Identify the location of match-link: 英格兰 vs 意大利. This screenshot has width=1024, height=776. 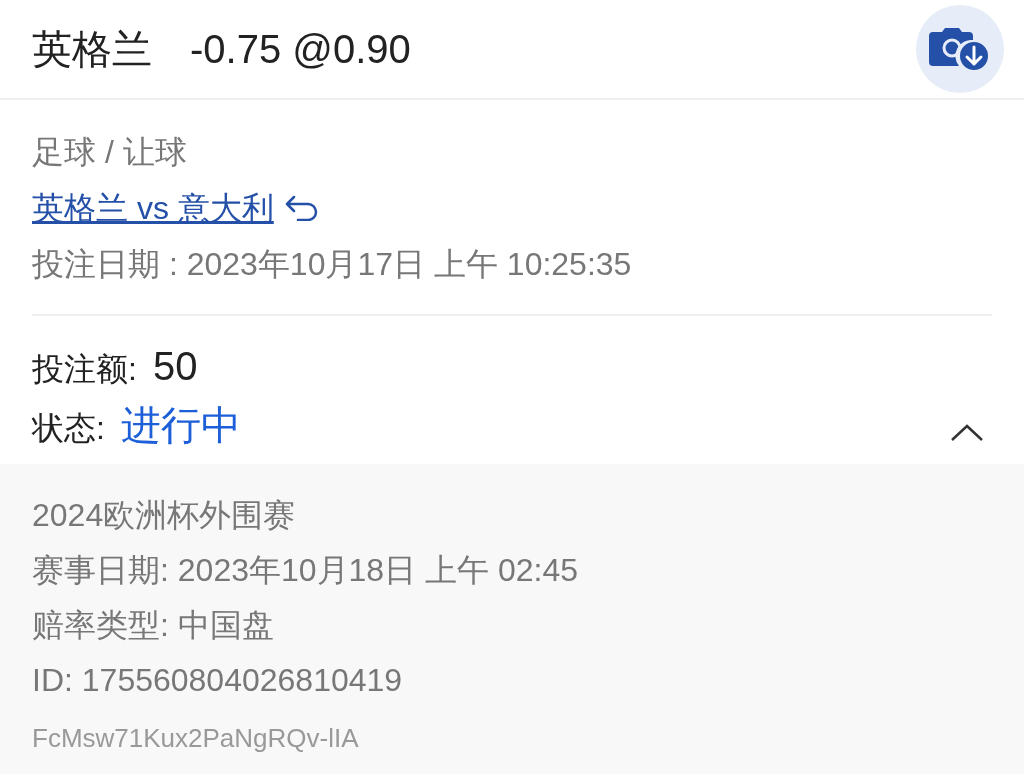
(153, 208).